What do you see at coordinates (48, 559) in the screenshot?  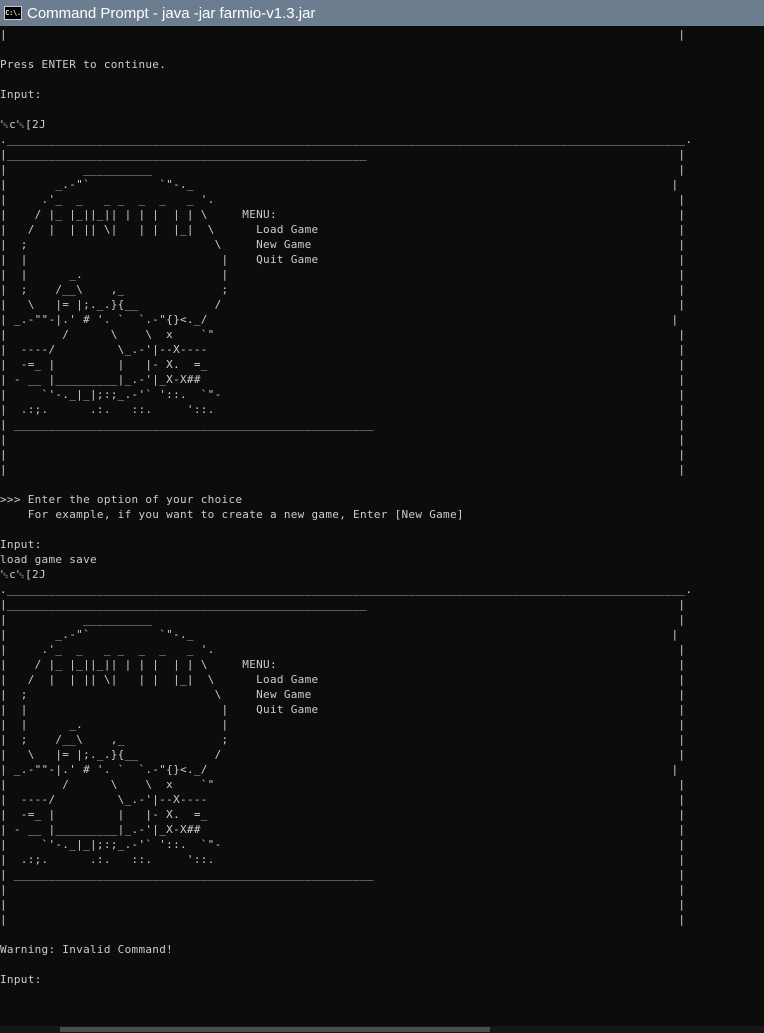 I see `console-line: load game save` at bounding box center [48, 559].